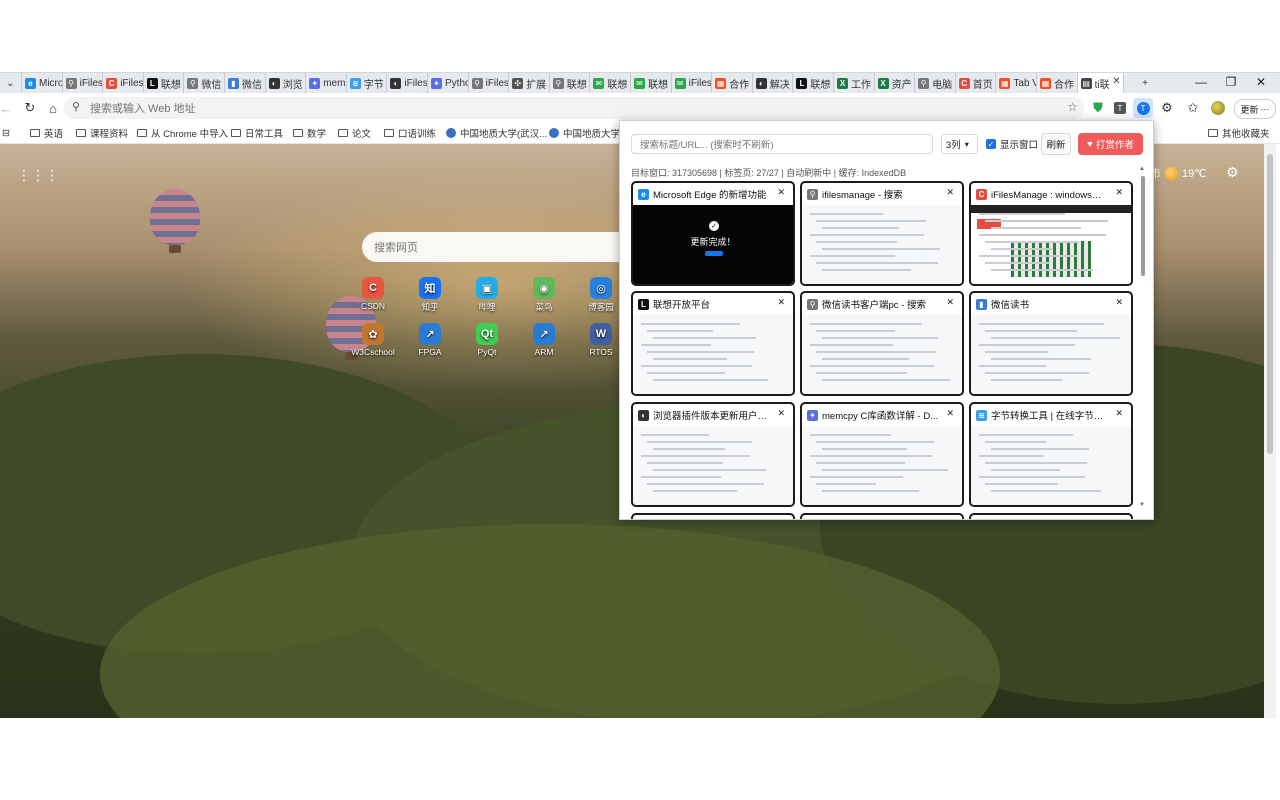  I want to click on address-input, so click(540, 109).